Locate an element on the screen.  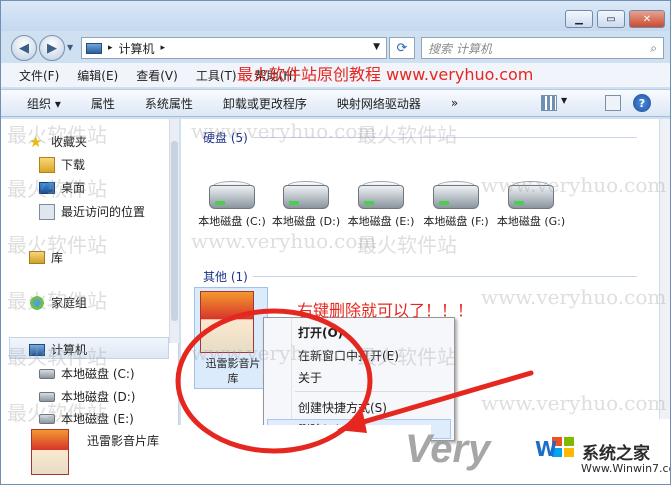
annotation-arrow-shaft is located at coordinates (442, 399).